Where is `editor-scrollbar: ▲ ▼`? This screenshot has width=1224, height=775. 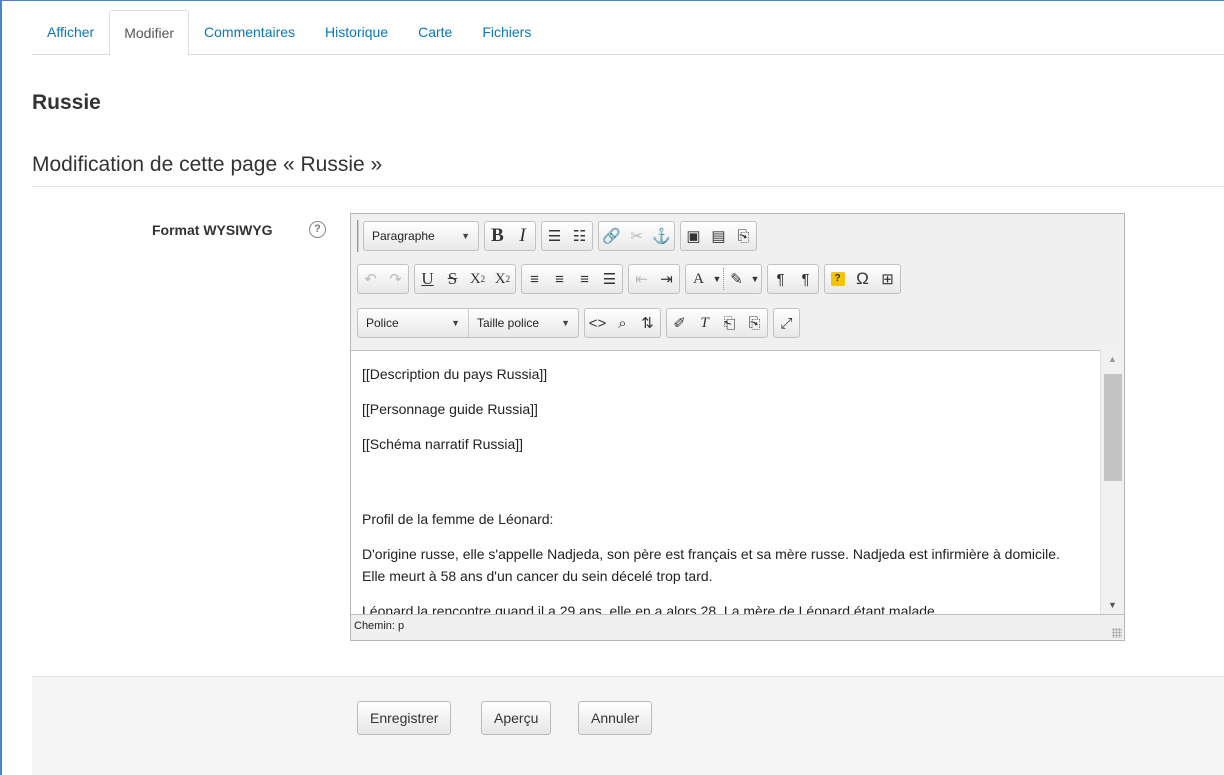
editor-scrollbar: ▲ ▼ is located at coordinates (1112, 482).